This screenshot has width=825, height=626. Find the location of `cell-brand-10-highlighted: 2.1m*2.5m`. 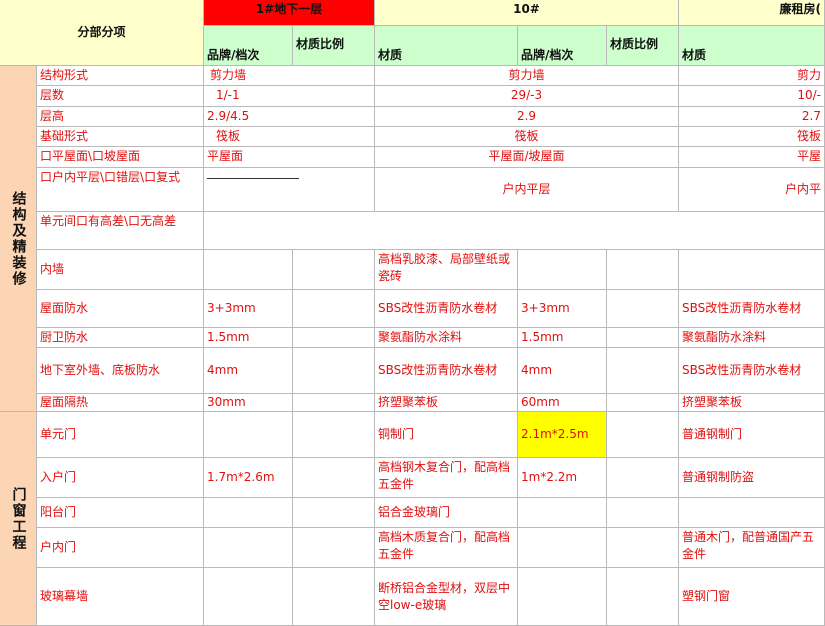

cell-brand-10-highlighted: 2.1m*2.5m is located at coordinates (562, 435).